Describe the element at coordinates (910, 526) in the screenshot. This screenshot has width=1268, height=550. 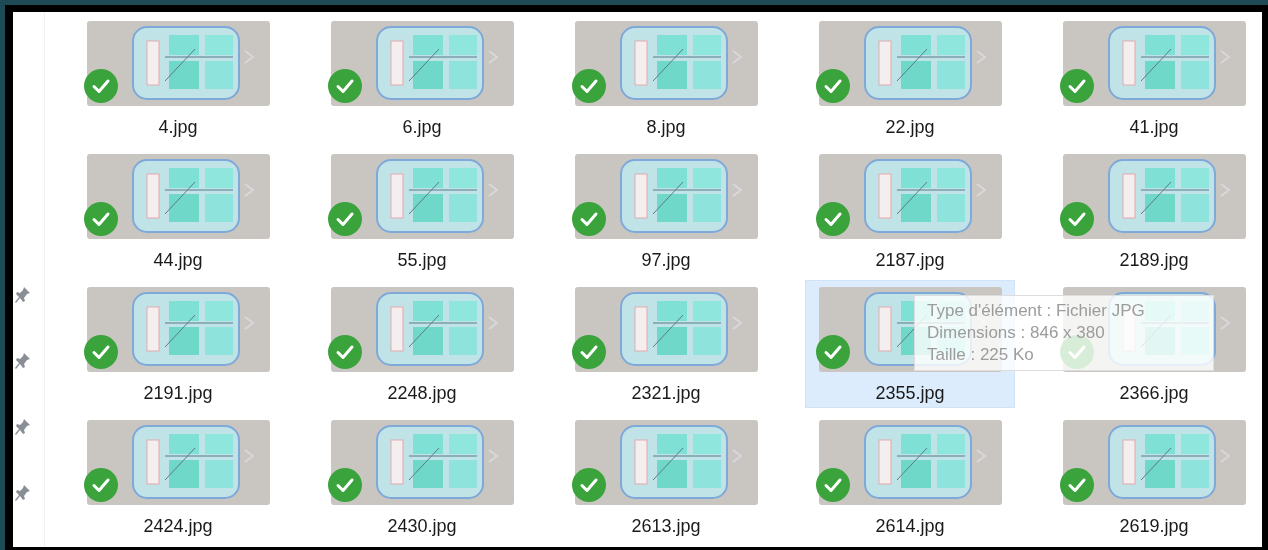
I see `file-name: 2614.jpg` at that location.